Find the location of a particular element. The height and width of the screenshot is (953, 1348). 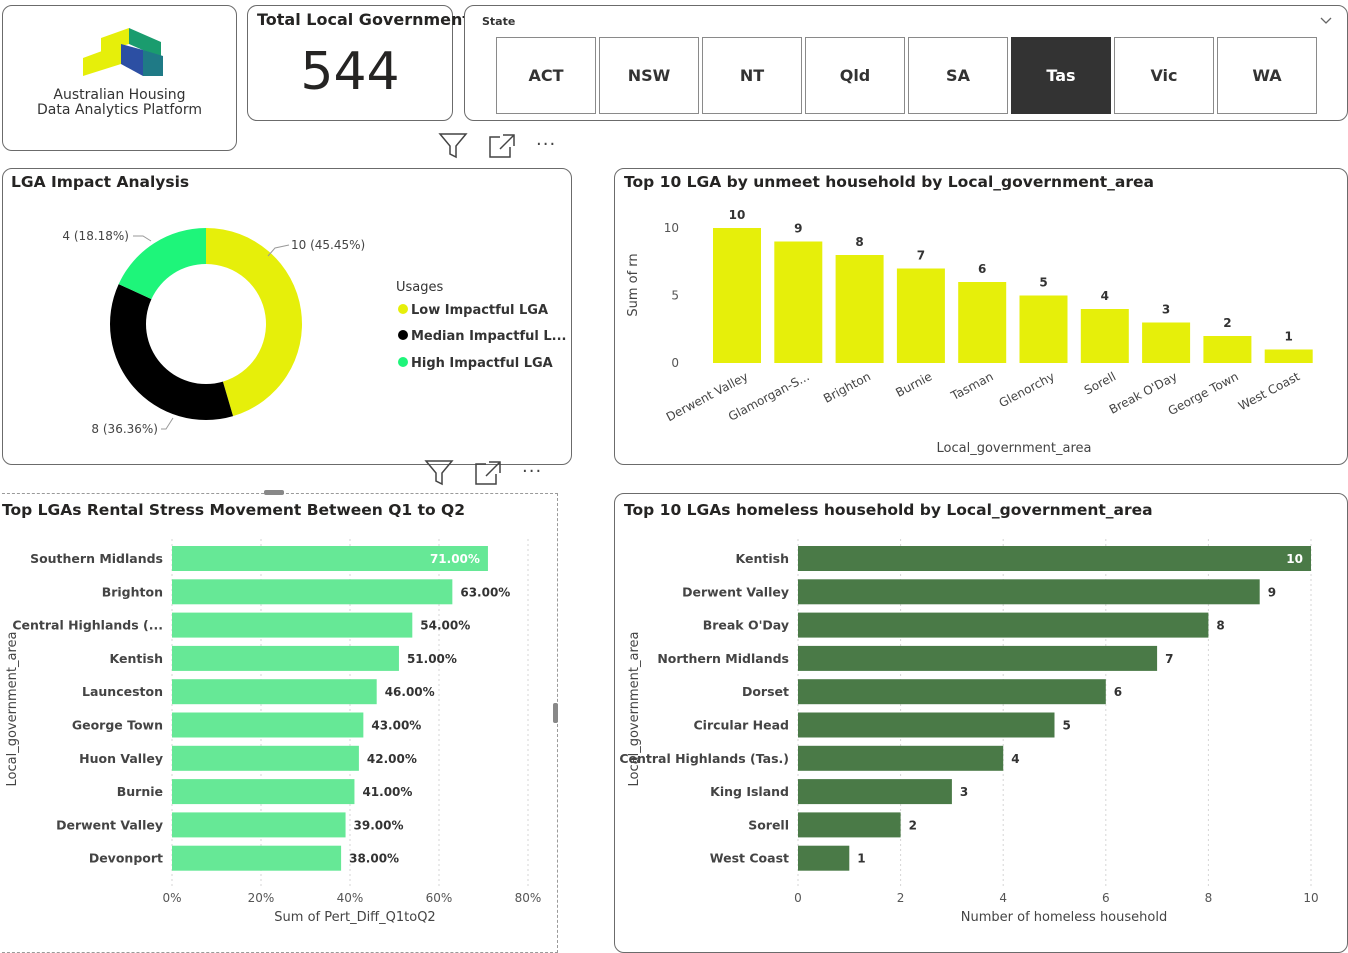

logo-text-line1: Australian Housing is located at coordinates (119, 95).